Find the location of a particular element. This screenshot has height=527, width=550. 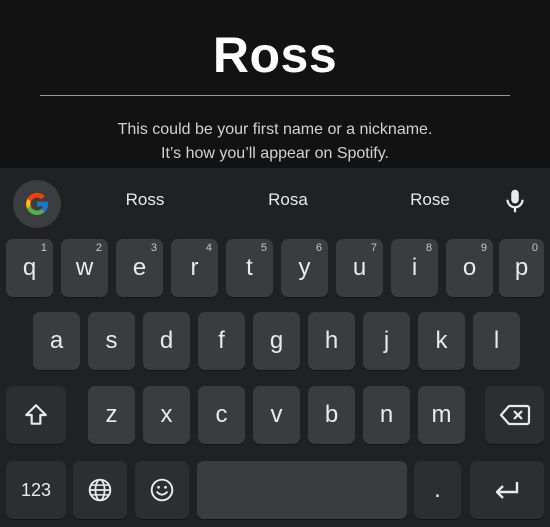

emoji-icon is located at coordinates (162, 490).